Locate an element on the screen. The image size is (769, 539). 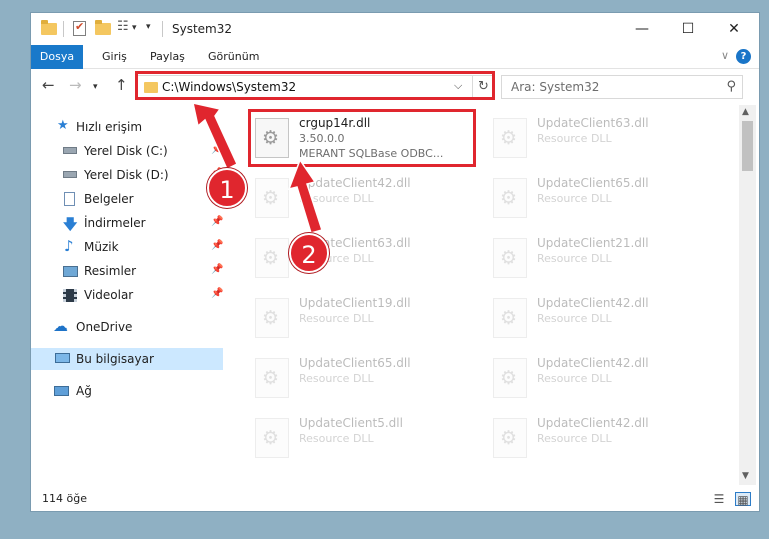
file-item: UpdateClient5.dll Resource DLL is located at coordinates (366, 440).